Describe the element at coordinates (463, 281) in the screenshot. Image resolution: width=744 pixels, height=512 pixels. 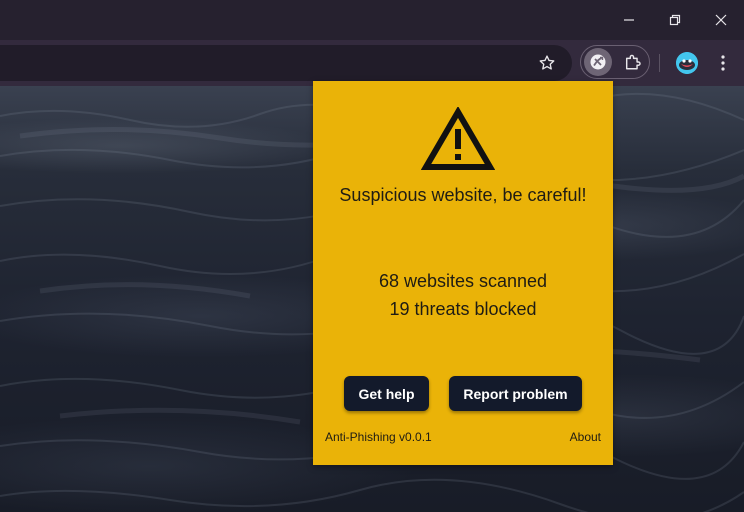
I see `websites-scanned-text: 68 websites scanned` at that location.